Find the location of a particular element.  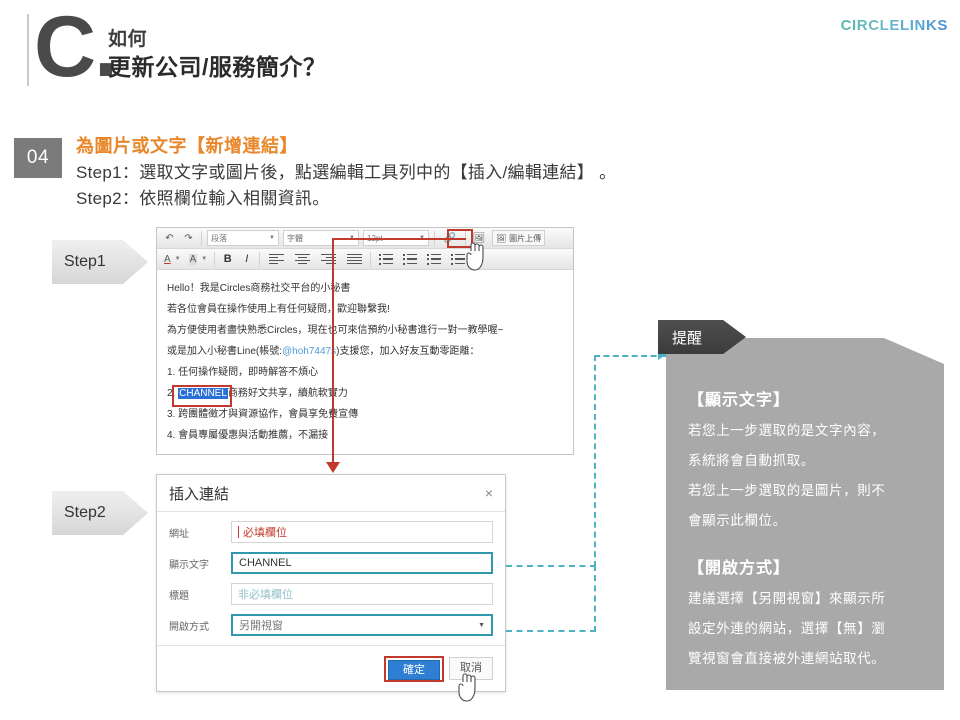

editor-list-item: 1. 任何操作疑問，即時解答不煩心 is located at coordinates (243, 372).